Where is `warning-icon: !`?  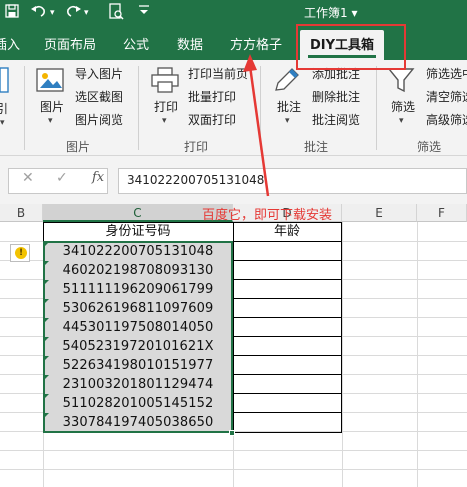
warning-icon: ! is located at coordinates (21, 253).